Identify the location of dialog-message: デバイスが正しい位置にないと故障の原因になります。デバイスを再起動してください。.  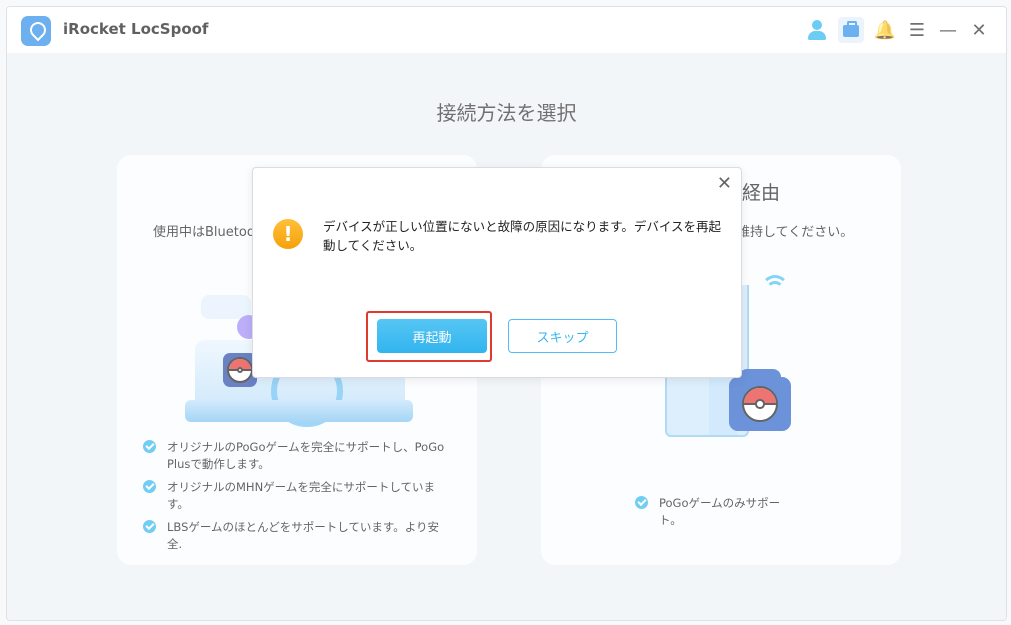
(522, 236).